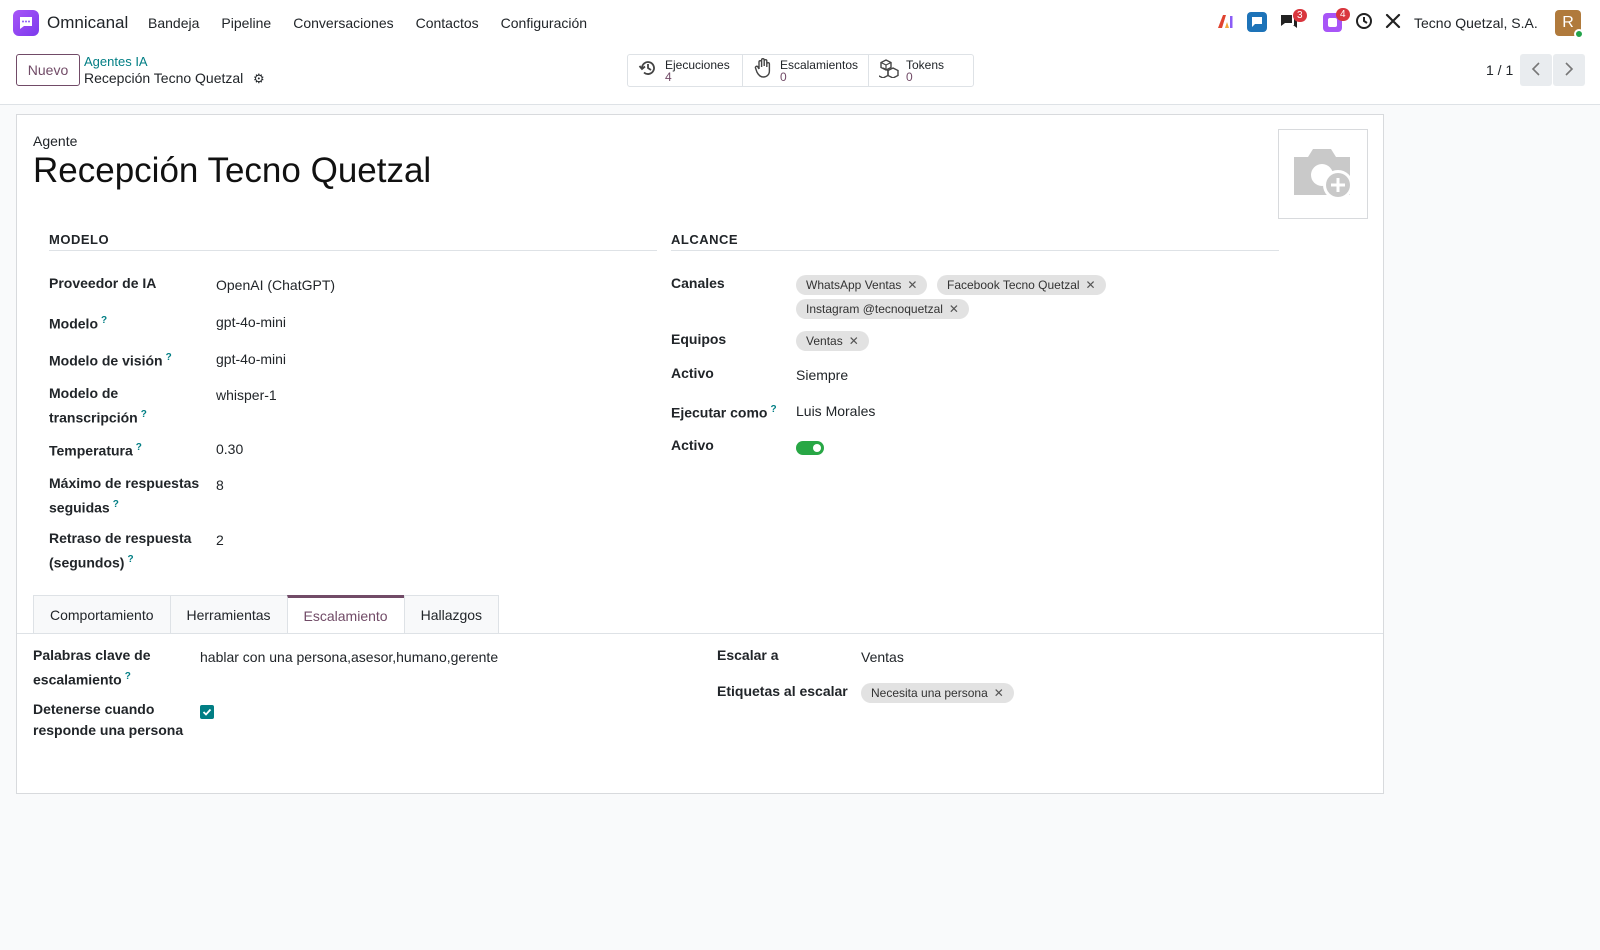 Image resolution: width=1600 pixels, height=950 pixels. I want to click on agent-label: Agente, so click(55, 141).